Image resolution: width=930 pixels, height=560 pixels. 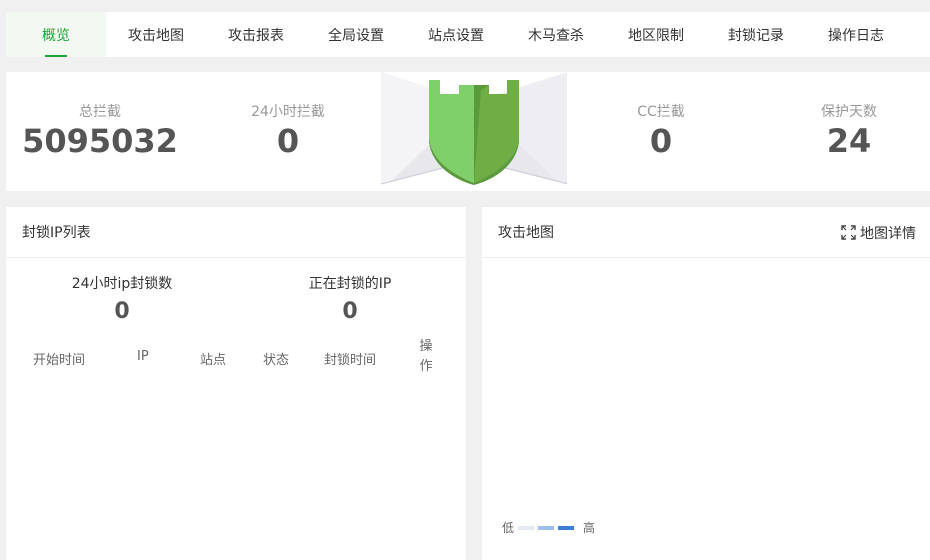 I want to click on stats-right-panel: CC拦截 0 保护天数 24, so click(x=748, y=131).